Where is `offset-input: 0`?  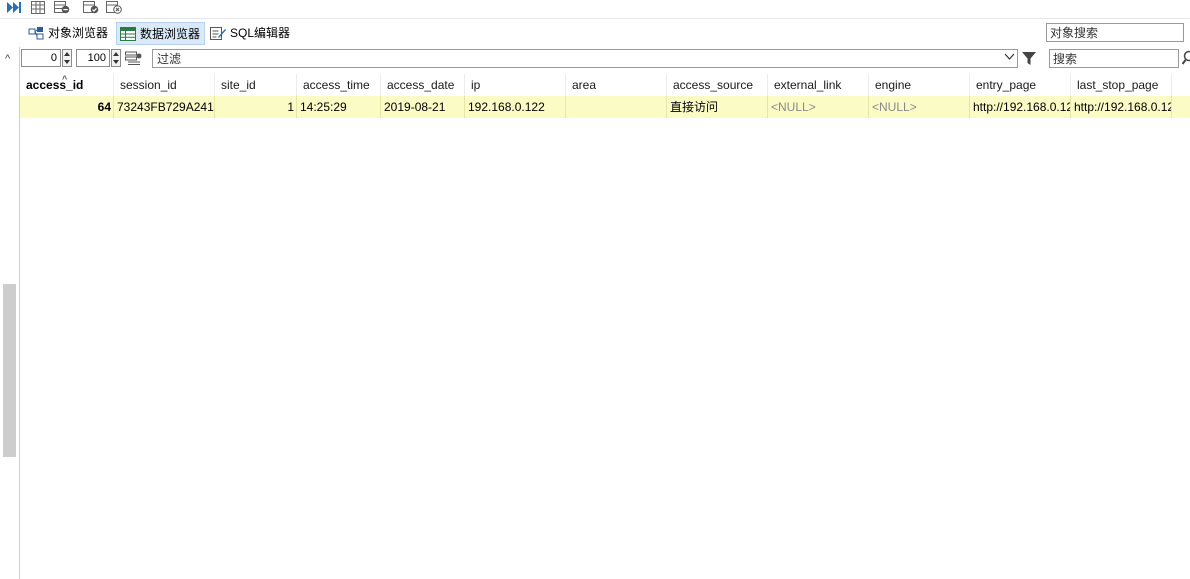
offset-input: 0 is located at coordinates (41, 58).